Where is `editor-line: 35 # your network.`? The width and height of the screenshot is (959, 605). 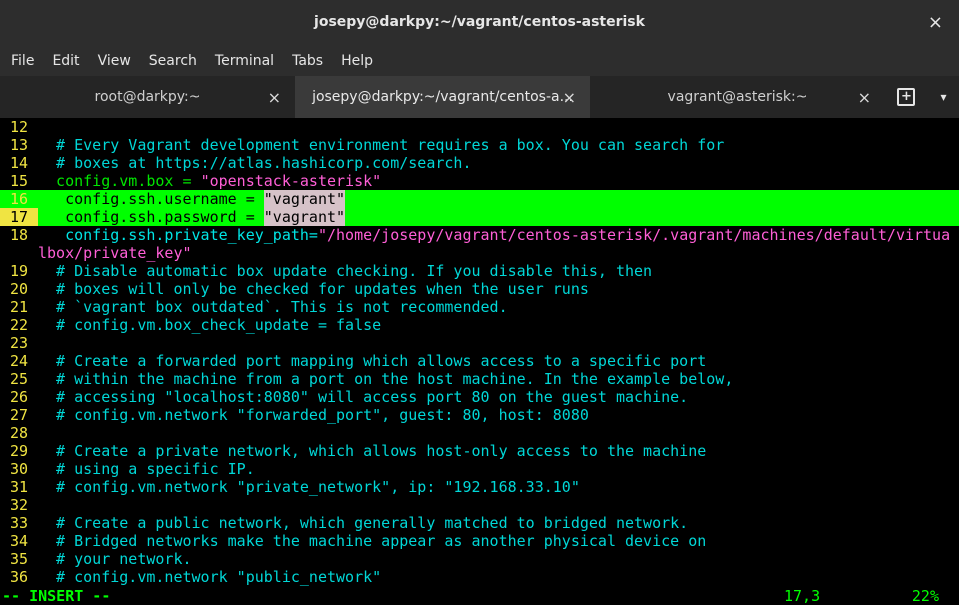 editor-line: 35 # your network. is located at coordinates (479, 559).